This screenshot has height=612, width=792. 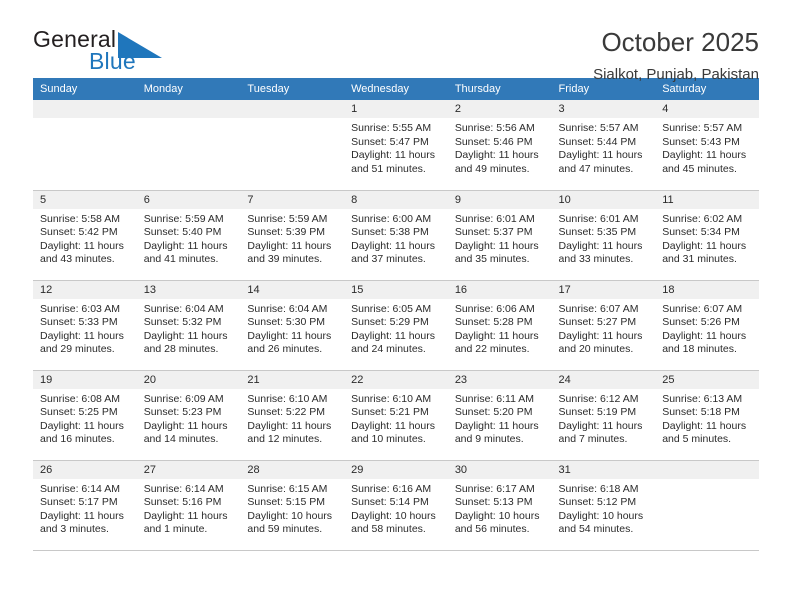 I want to click on sunset-text: Sunset: 5:15 PM, so click(x=286, y=502).